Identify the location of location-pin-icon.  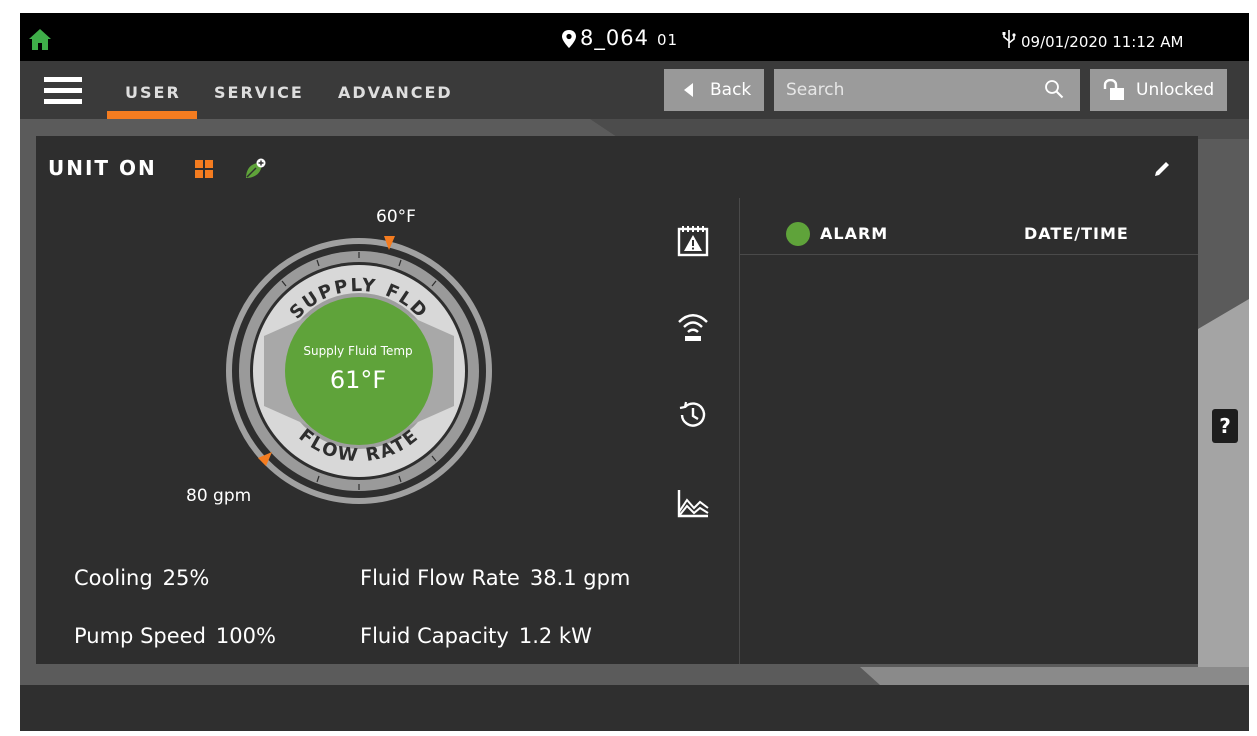
(569, 39).